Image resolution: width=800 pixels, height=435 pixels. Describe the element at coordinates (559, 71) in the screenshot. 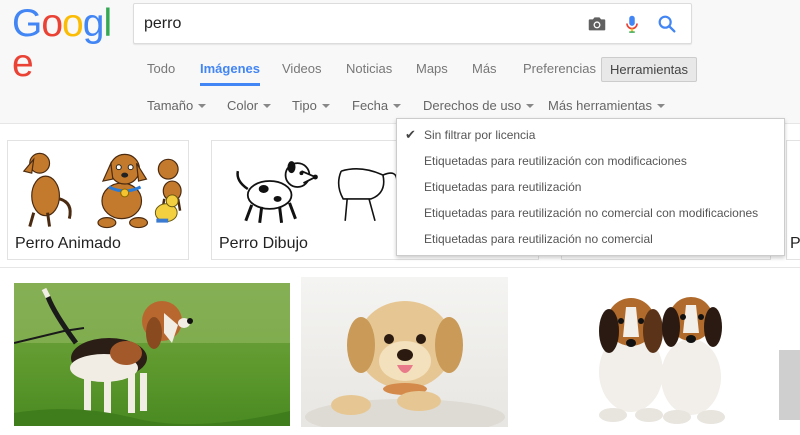

I see `tab-preferences: Preferencias` at that location.